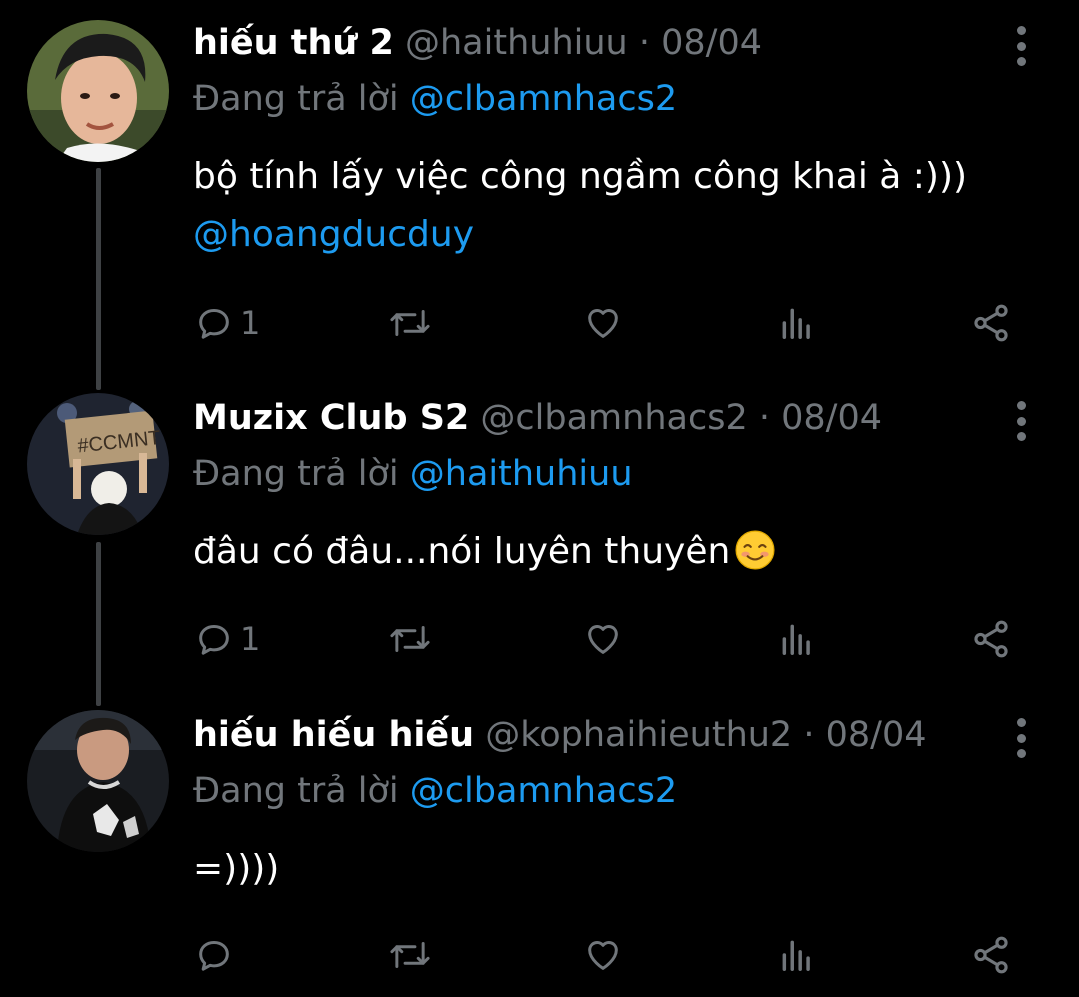 Image resolution: width=1079 pixels, height=997 pixels. What do you see at coordinates (521, 474) in the screenshot?
I see `replying-to-mention: @haithuhiuu` at bounding box center [521, 474].